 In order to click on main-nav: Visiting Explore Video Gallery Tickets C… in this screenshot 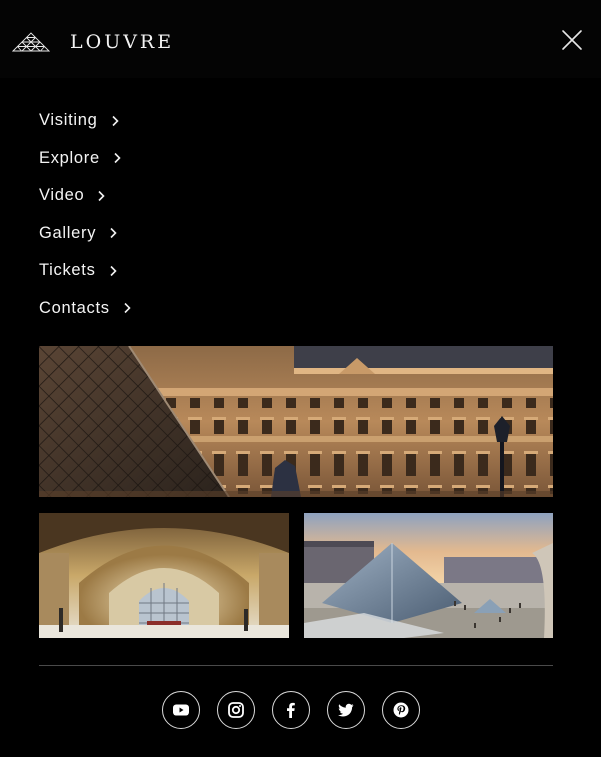, I will do `click(85, 214)`.